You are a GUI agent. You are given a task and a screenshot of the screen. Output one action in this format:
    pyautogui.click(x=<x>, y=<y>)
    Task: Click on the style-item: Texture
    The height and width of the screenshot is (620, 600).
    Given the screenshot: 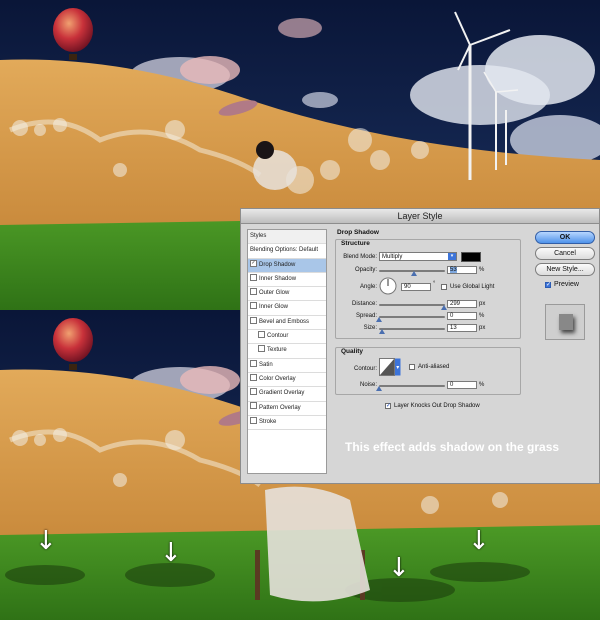 What is the action you would take?
    pyautogui.click(x=287, y=351)
    